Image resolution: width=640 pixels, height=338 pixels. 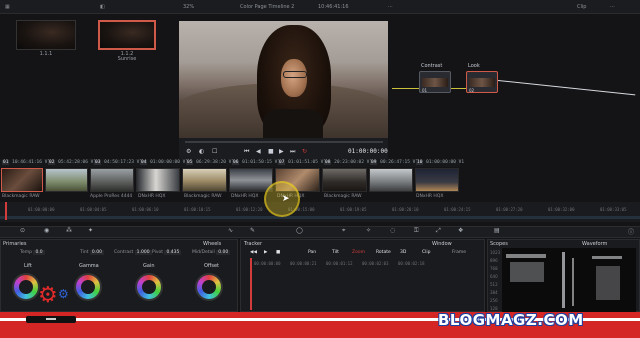 I want to click on timeline-title: Color Page Timeline 2, so click(x=267, y=7).